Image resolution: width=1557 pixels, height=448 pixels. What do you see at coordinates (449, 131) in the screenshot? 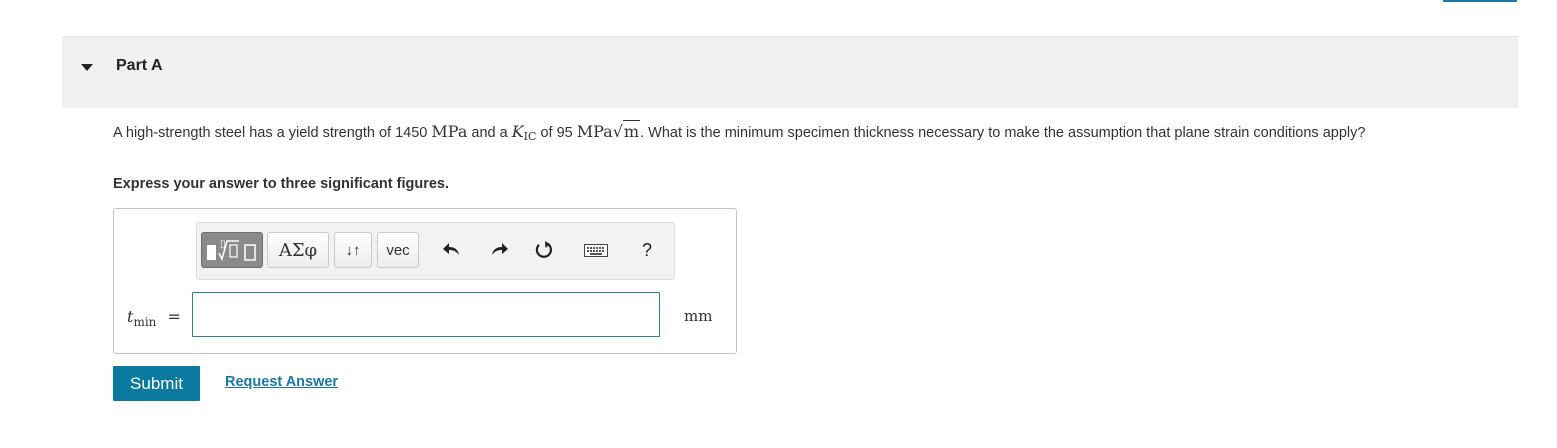
I see `unit-mpa: MPa` at bounding box center [449, 131].